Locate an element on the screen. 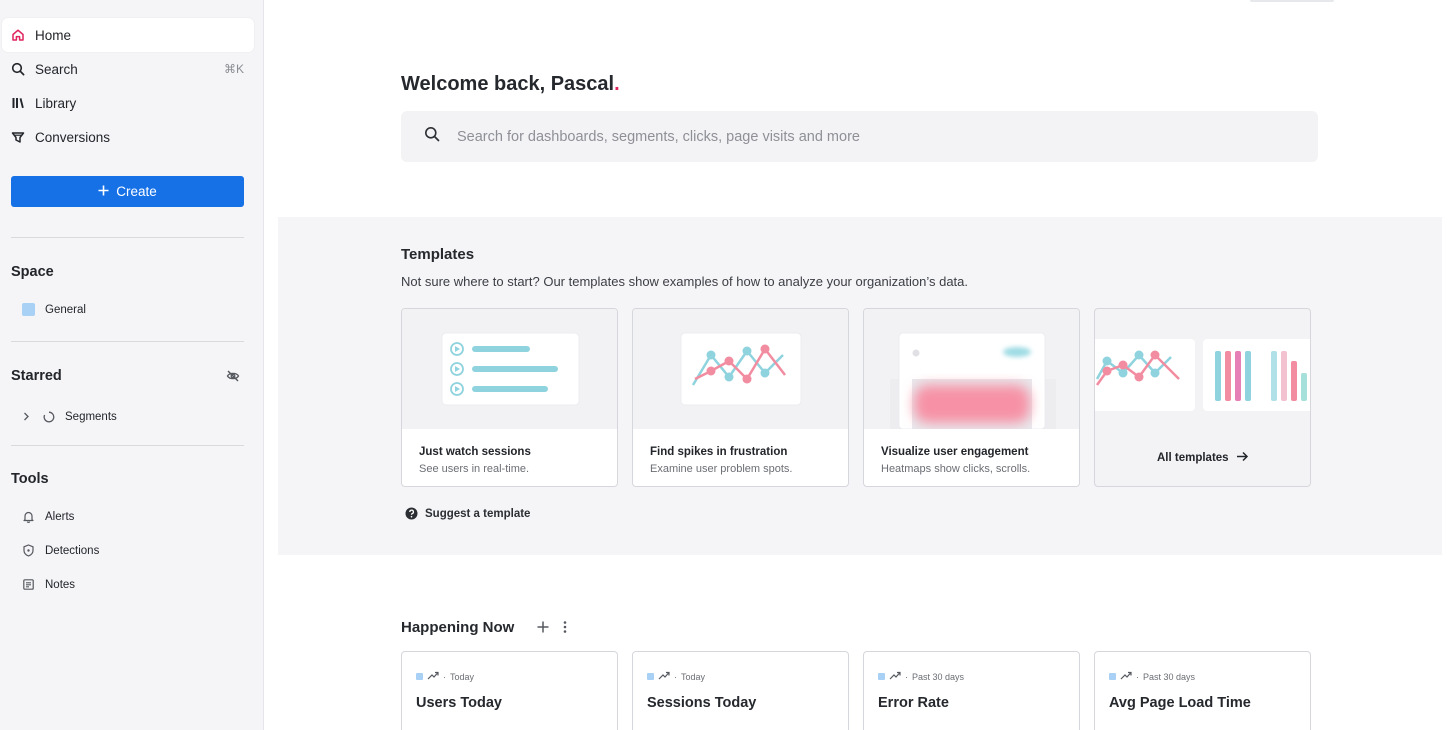 The width and height of the screenshot is (1456, 730). home-icon is located at coordinates (18, 35).